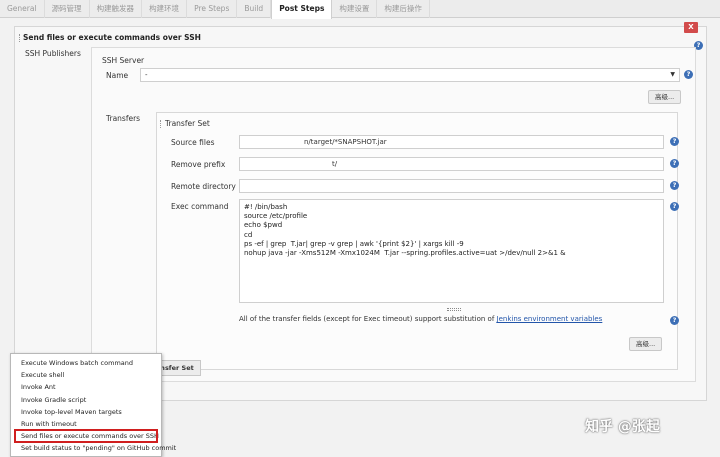 The height and width of the screenshot is (457, 720). What do you see at coordinates (146, 75) in the screenshot?
I see `server-name-value: -` at bounding box center [146, 75].